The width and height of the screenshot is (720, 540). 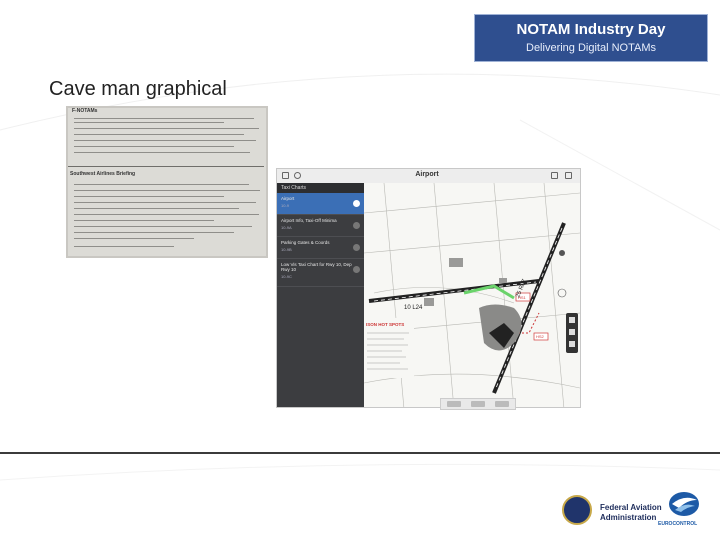 What do you see at coordinates (320, 188) in the screenshot?
I see `chart-list-header: Taxi Charts` at bounding box center [320, 188].